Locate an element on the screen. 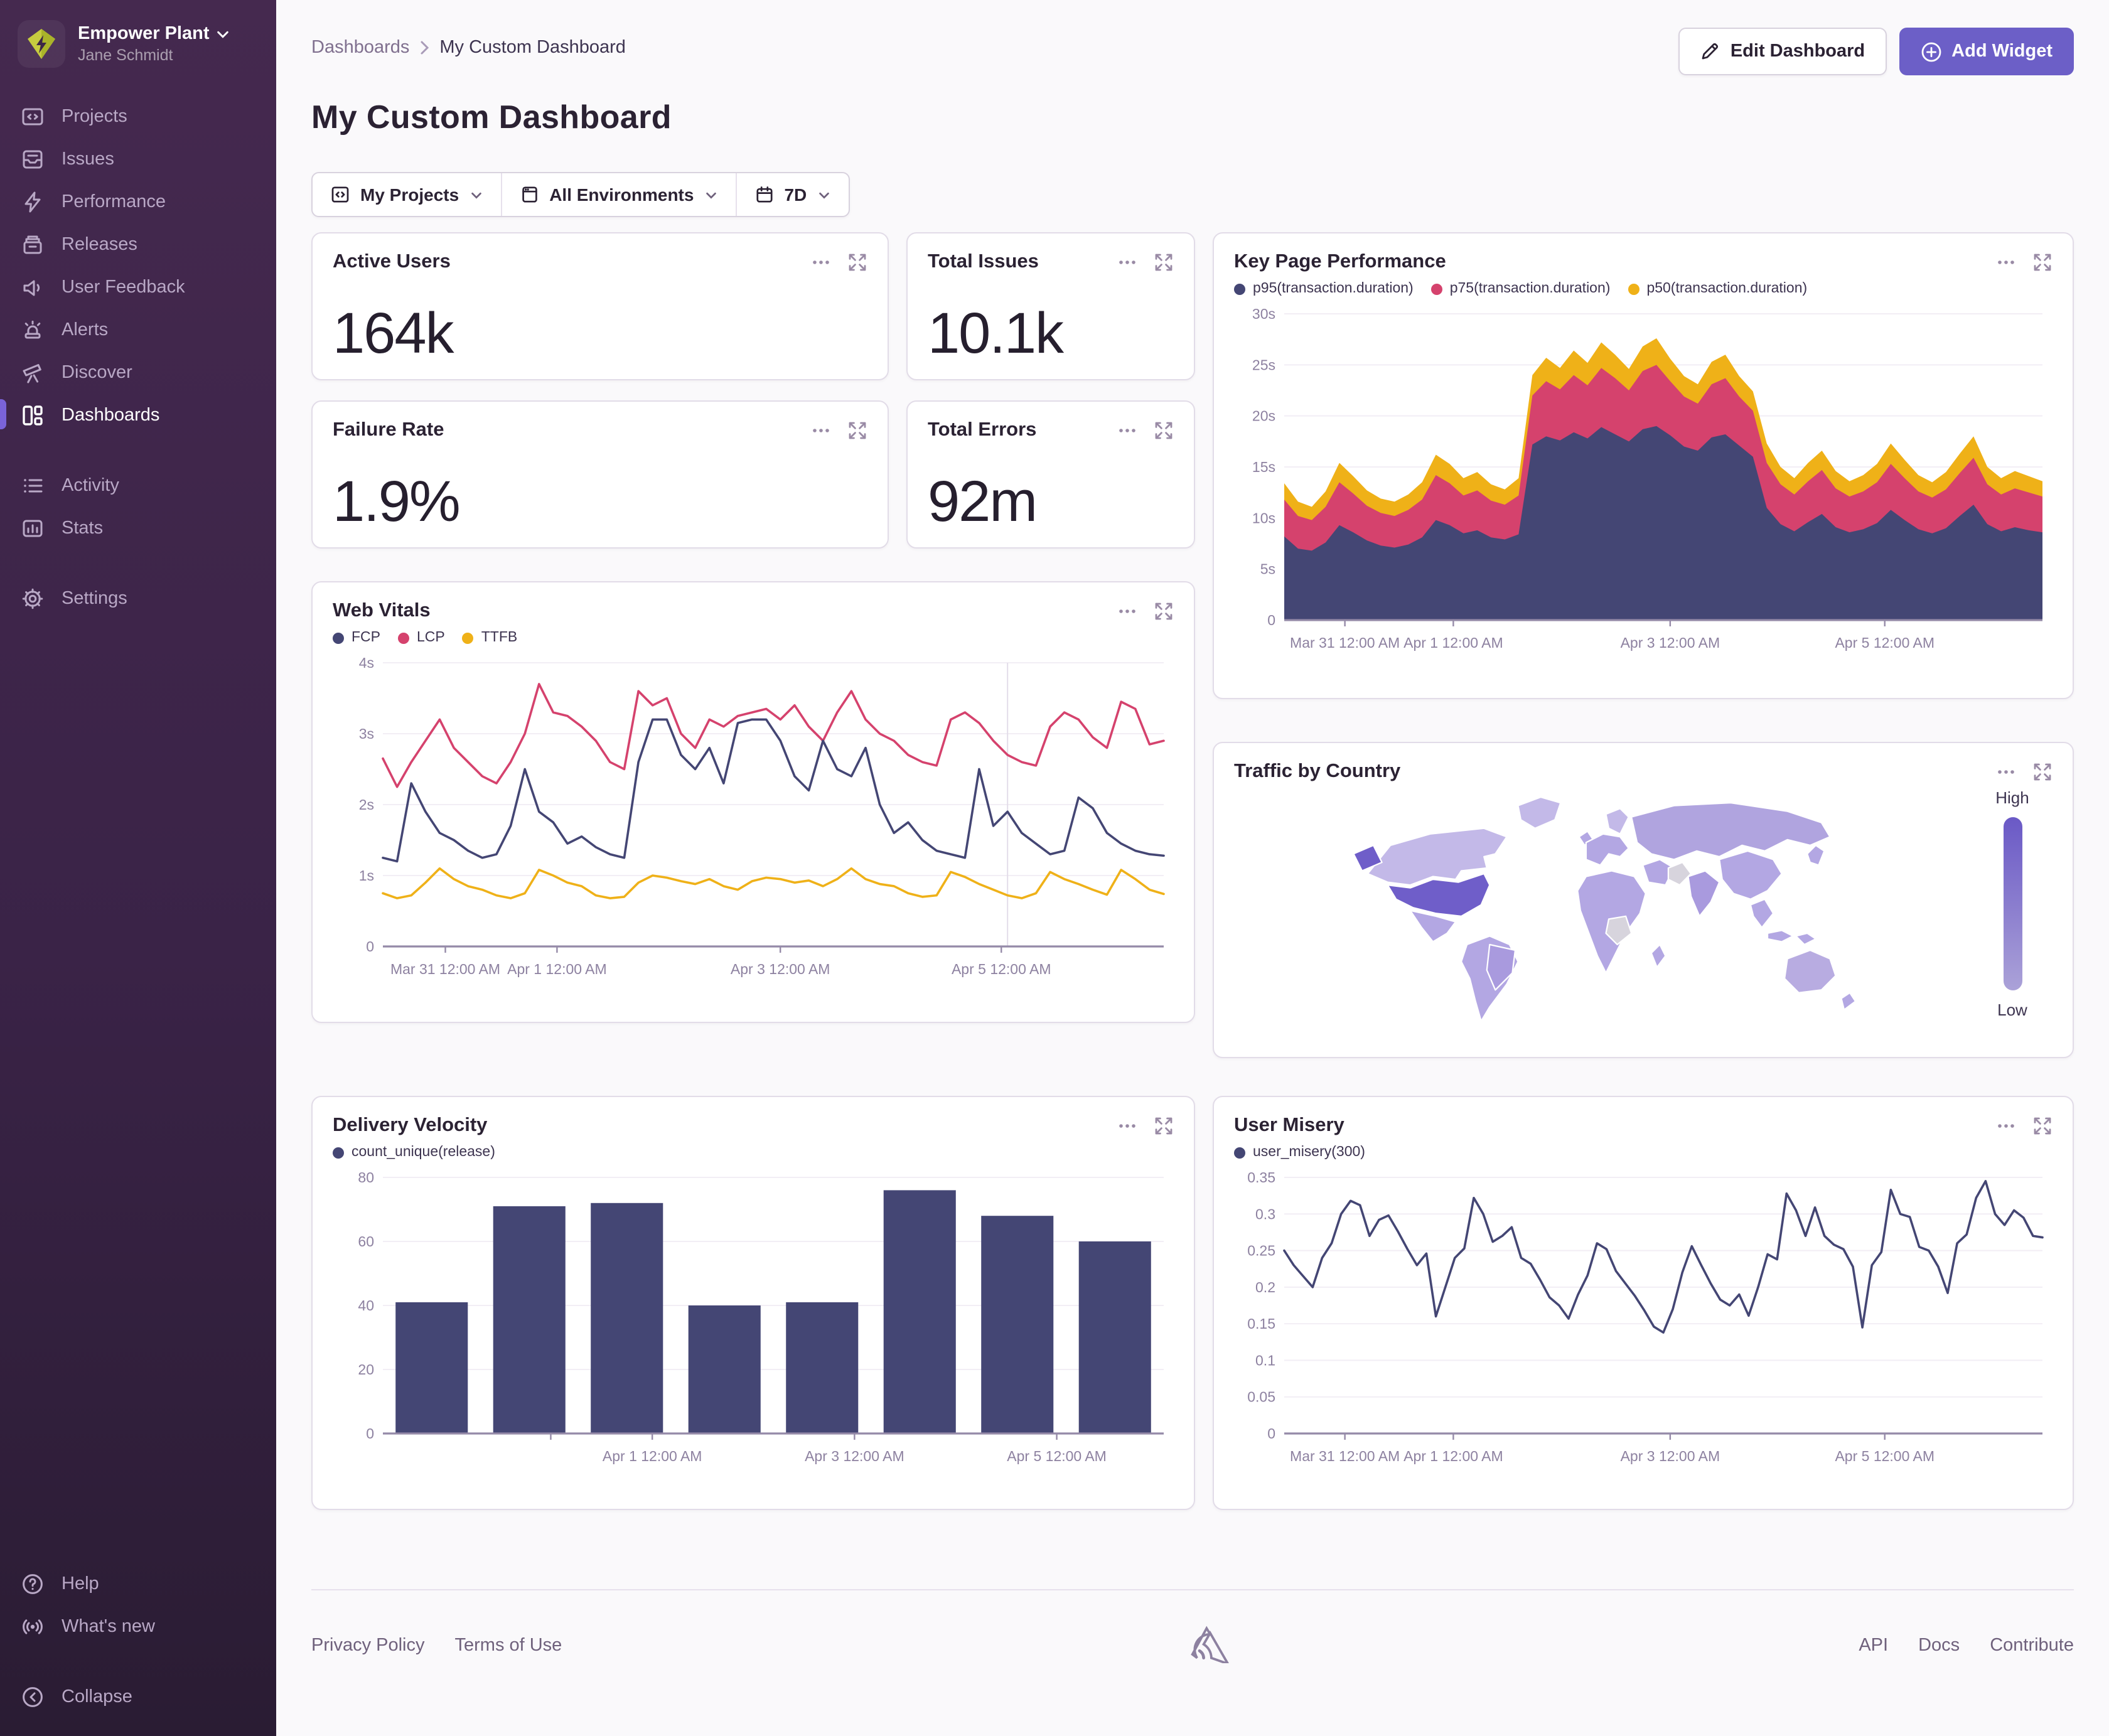 The width and height of the screenshot is (2109, 1736). legend-label: p95(transaction.duration) is located at coordinates (1333, 288).